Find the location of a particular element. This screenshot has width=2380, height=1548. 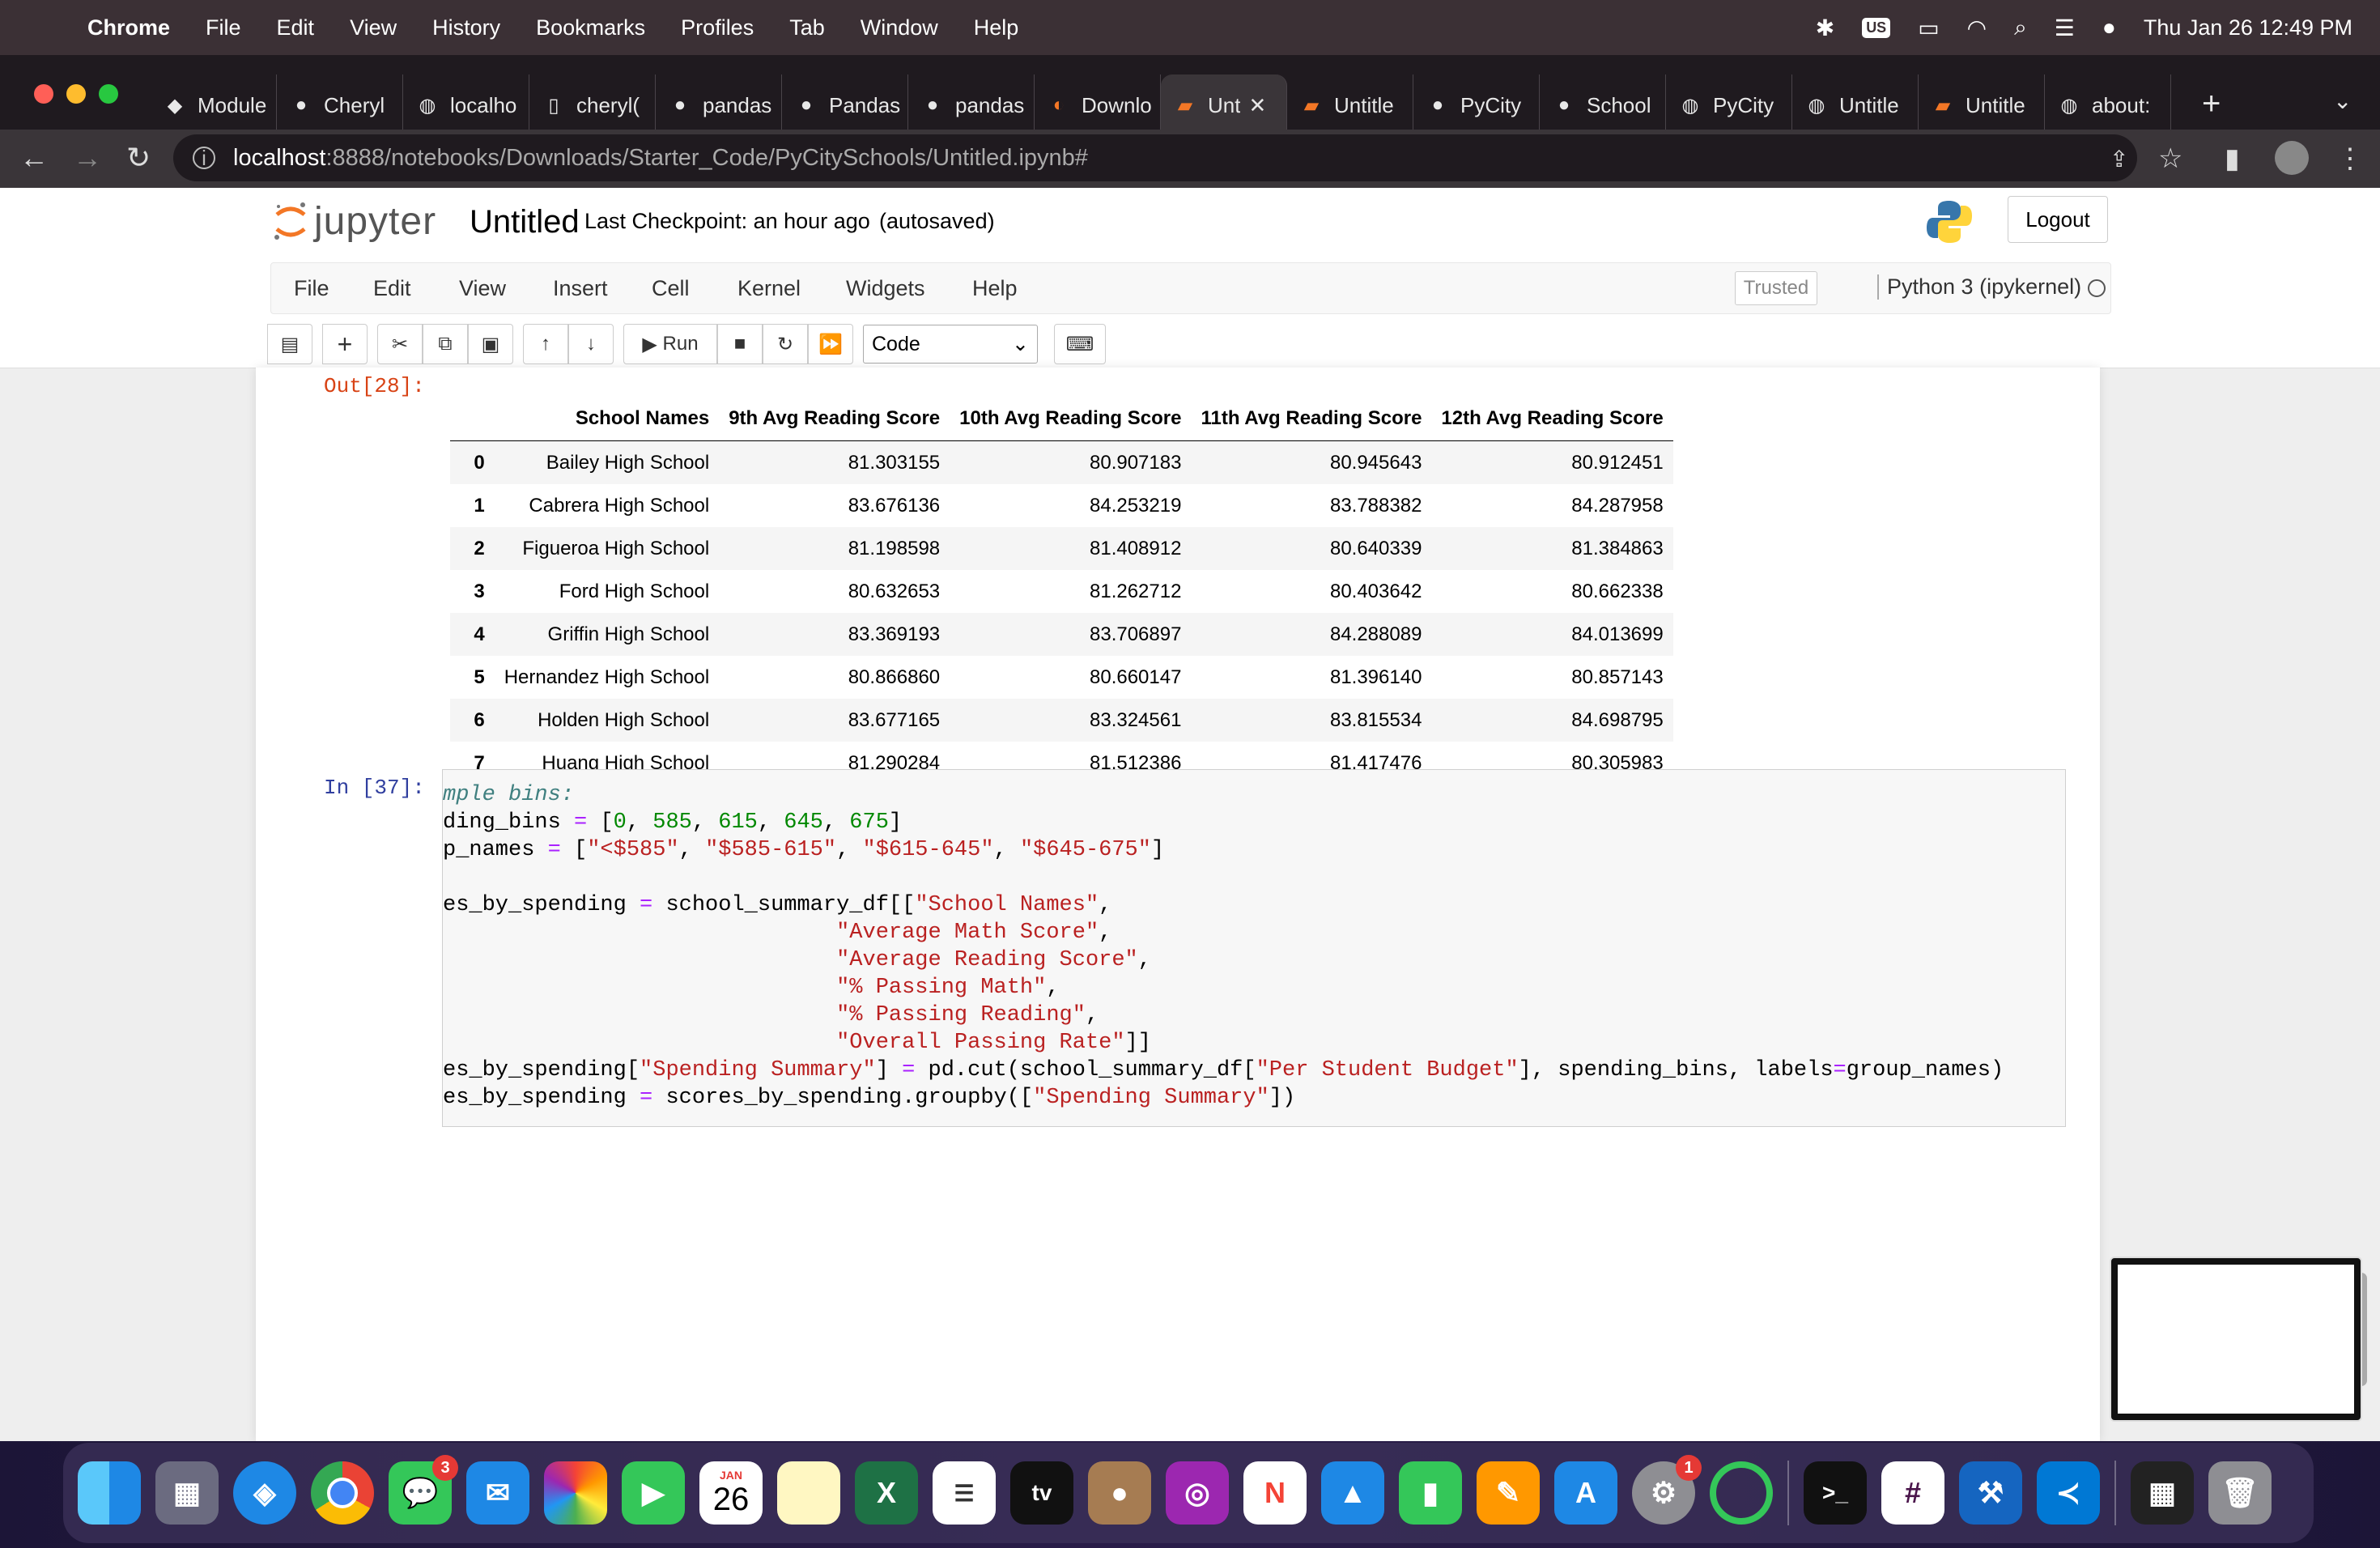

run-button: ▶ Run is located at coordinates (670, 344).